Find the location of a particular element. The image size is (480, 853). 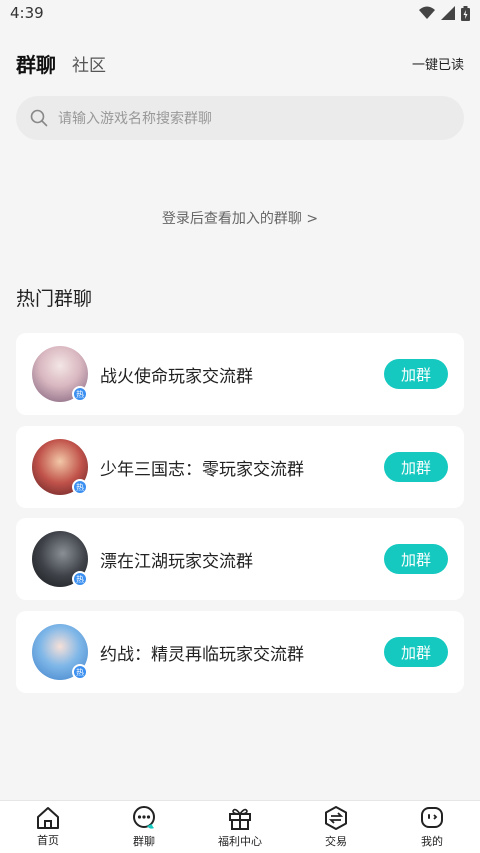

nav-item-trade: 交易 is located at coordinates (336, 827).